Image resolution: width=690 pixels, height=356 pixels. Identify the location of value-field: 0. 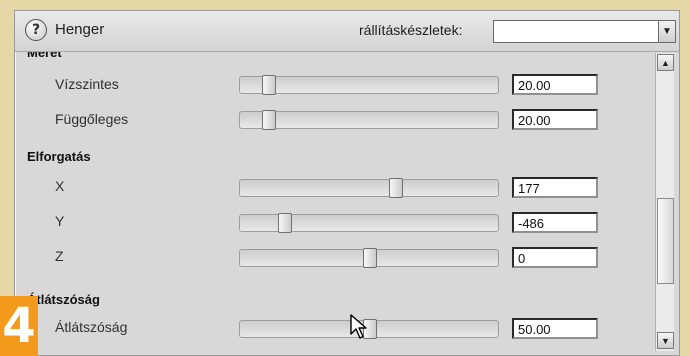
(555, 257).